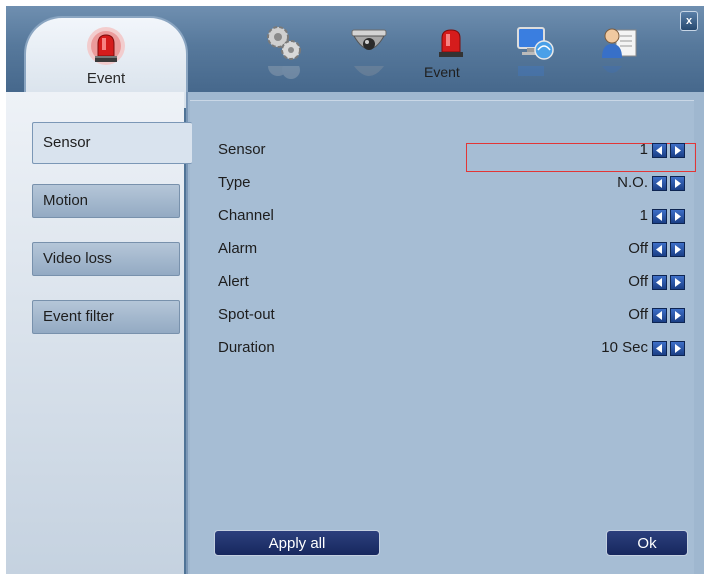 This screenshot has width=712, height=575. What do you see at coordinates (106, 317) in the screenshot?
I see `sidebar-item-event-filter: Event filter` at bounding box center [106, 317].